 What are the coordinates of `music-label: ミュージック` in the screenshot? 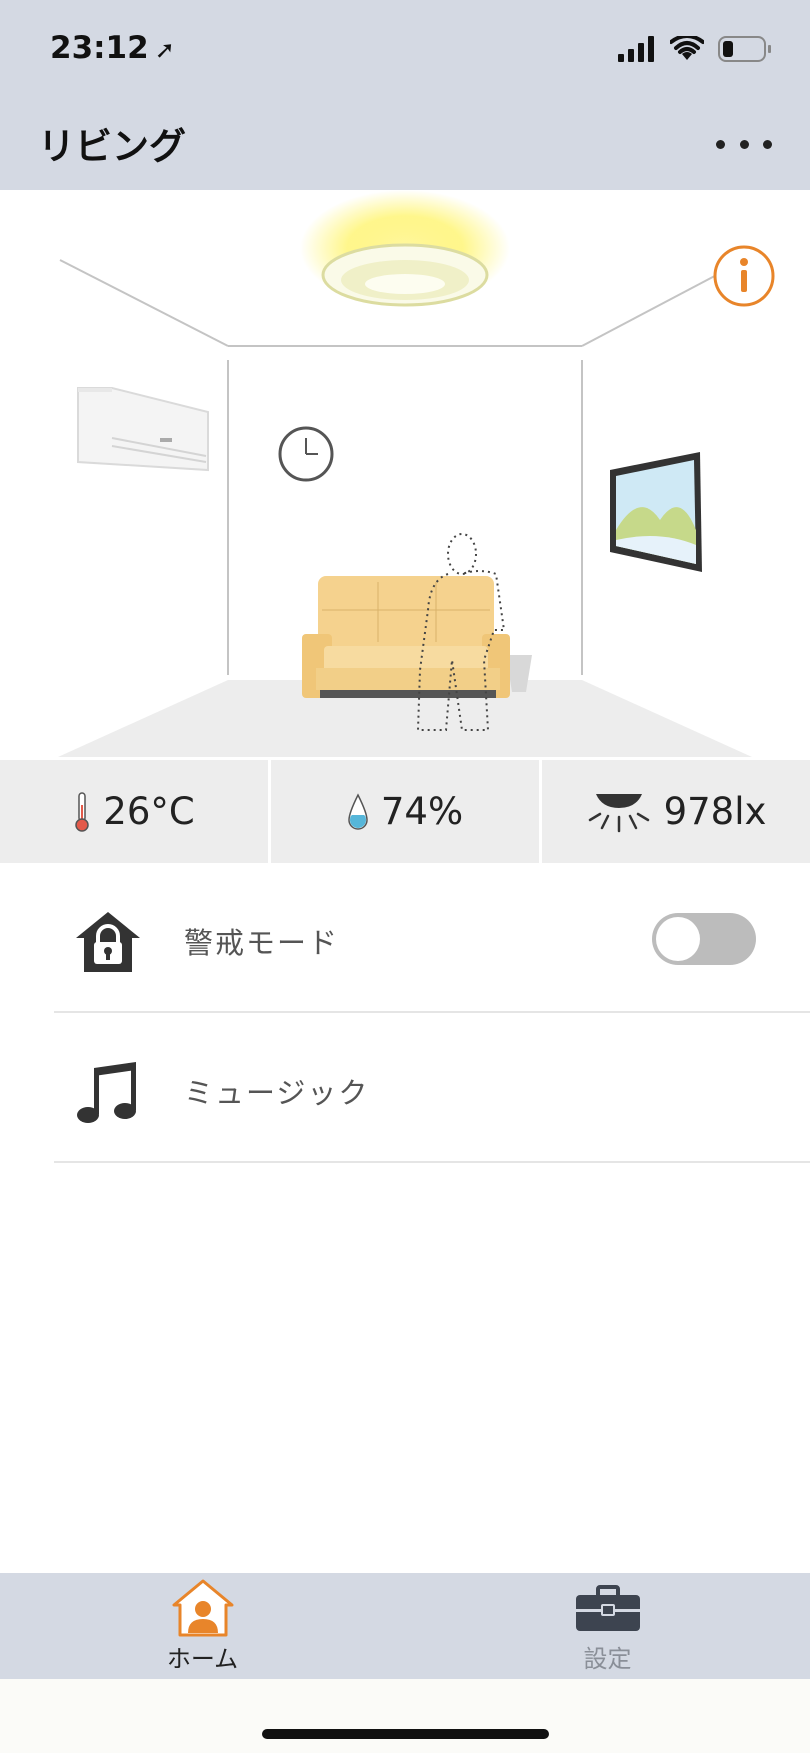 It's located at (277, 1093).